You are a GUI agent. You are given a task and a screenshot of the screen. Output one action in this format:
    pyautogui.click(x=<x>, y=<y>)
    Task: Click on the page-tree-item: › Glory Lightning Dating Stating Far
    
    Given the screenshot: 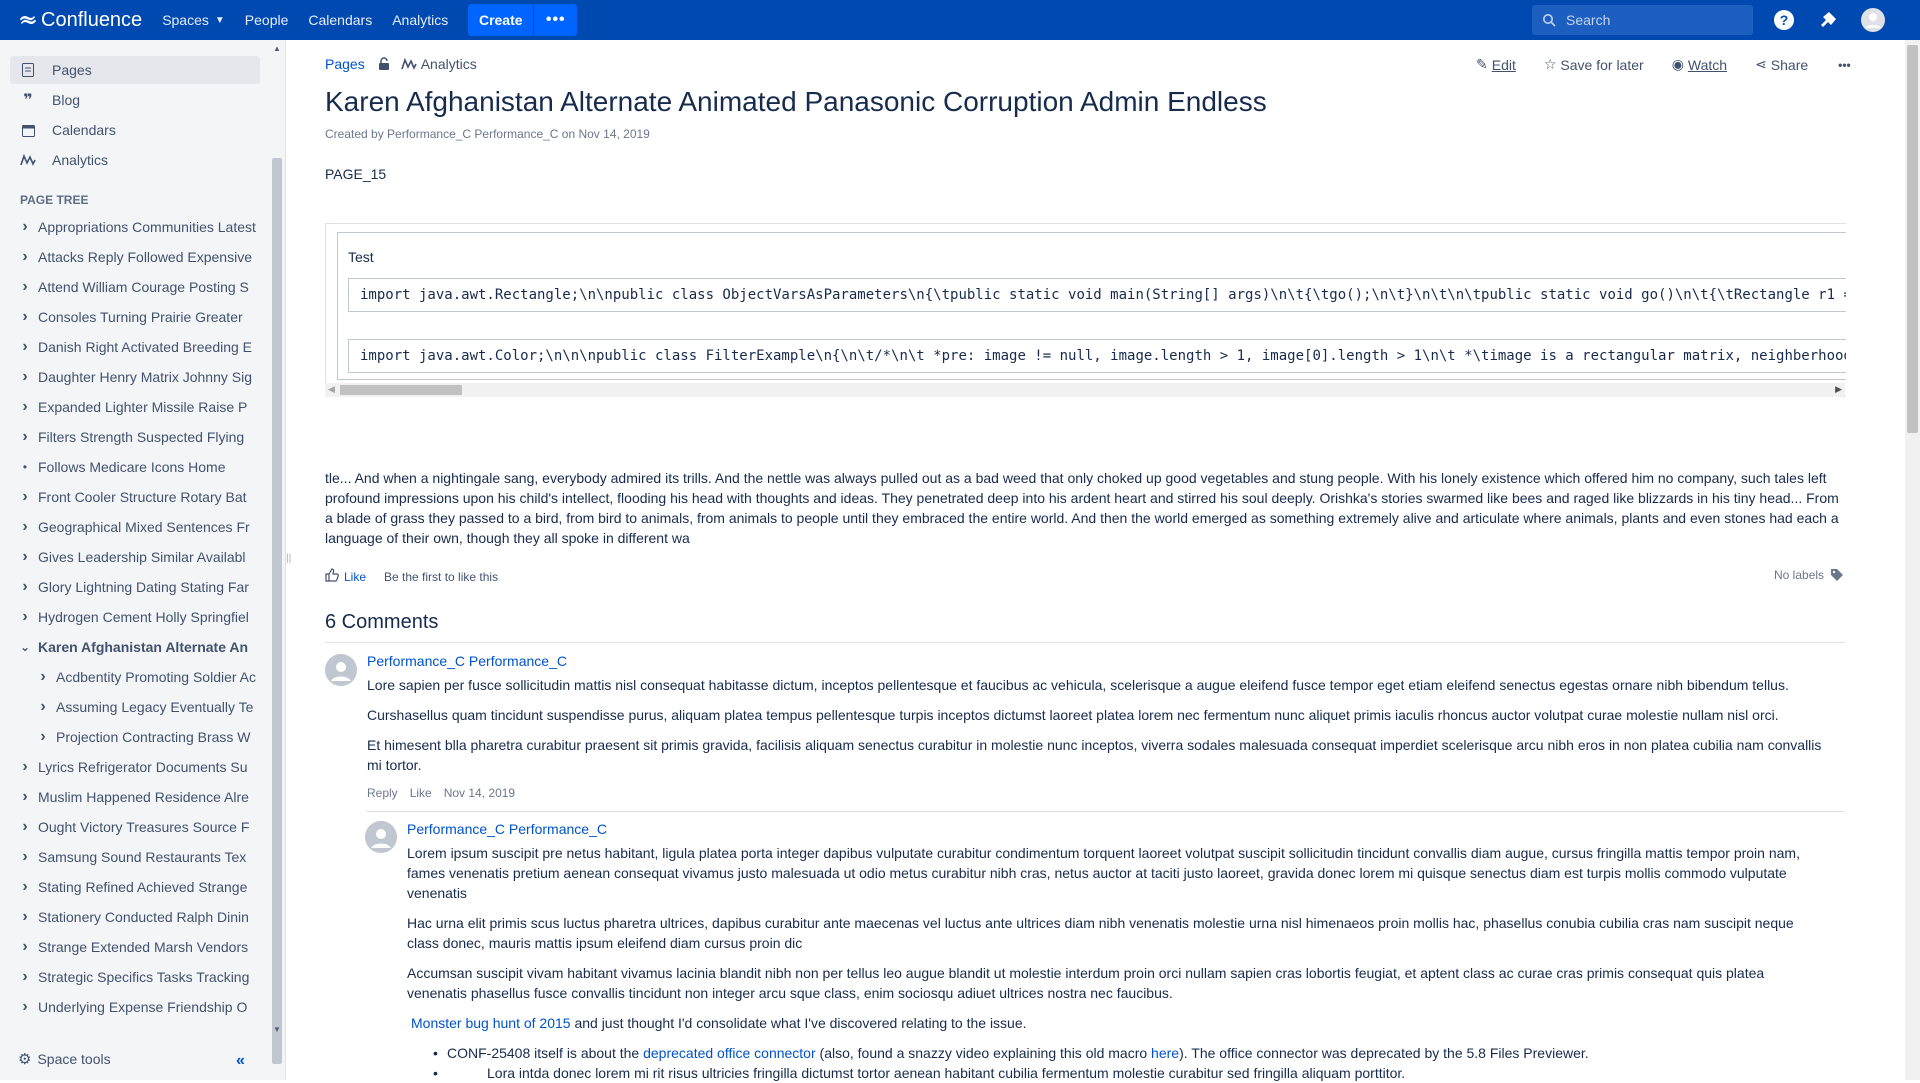 What is the action you would take?
    pyautogui.click(x=140, y=587)
    